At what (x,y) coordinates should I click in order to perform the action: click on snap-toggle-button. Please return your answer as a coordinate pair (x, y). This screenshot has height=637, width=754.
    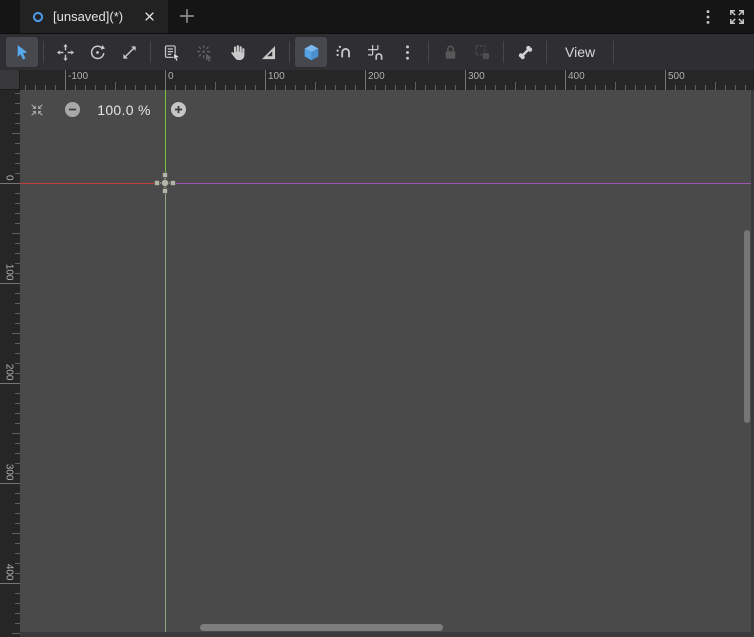
    Looking at the image, I should click on (311, 52).